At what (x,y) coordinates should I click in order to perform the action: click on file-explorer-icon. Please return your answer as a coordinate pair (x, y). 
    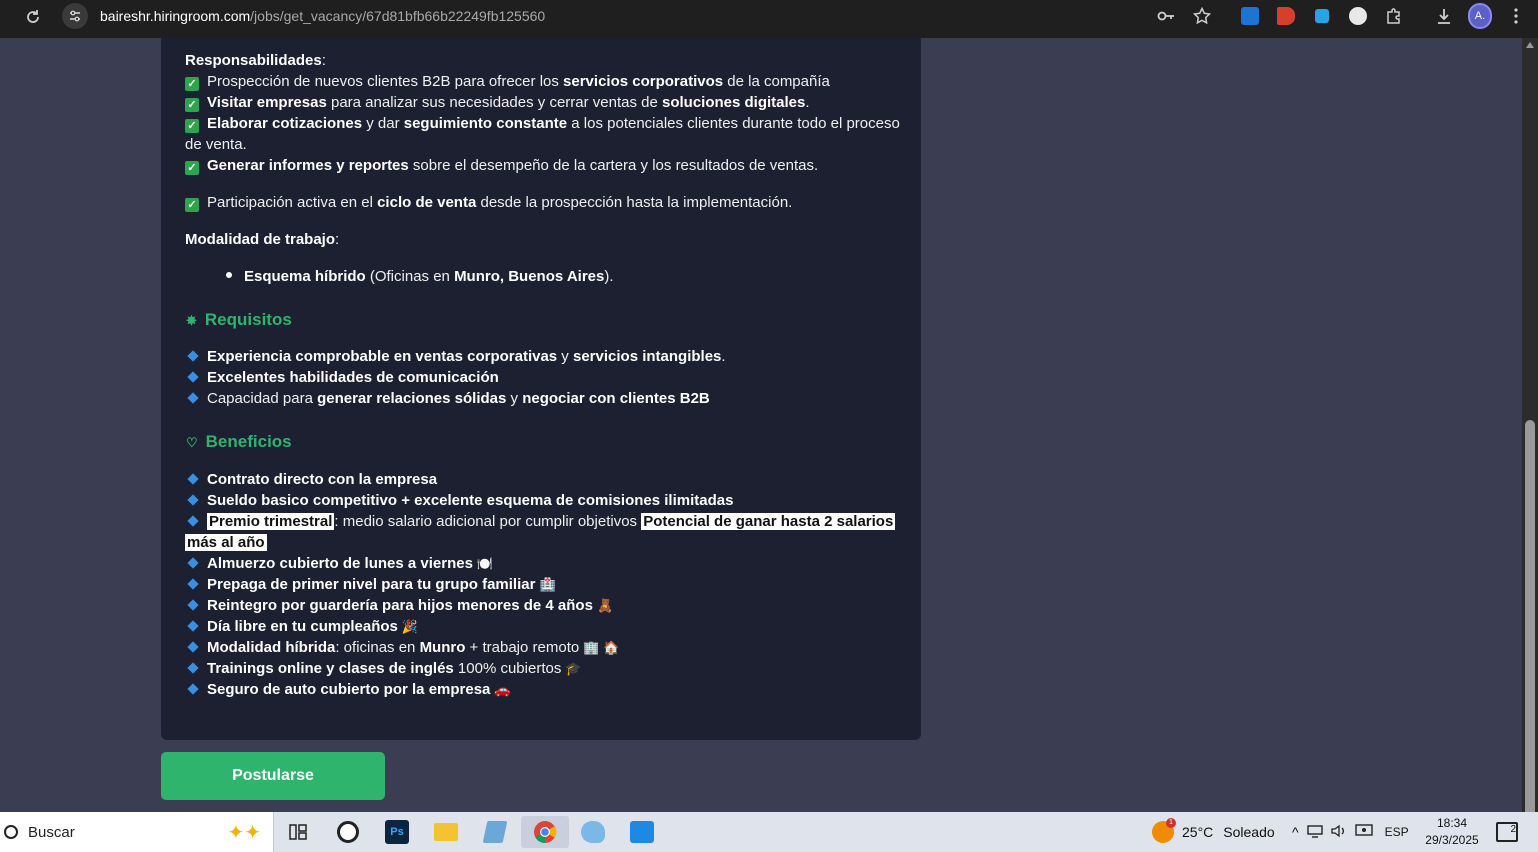
    Looking at the image, I should click on (446, 832).